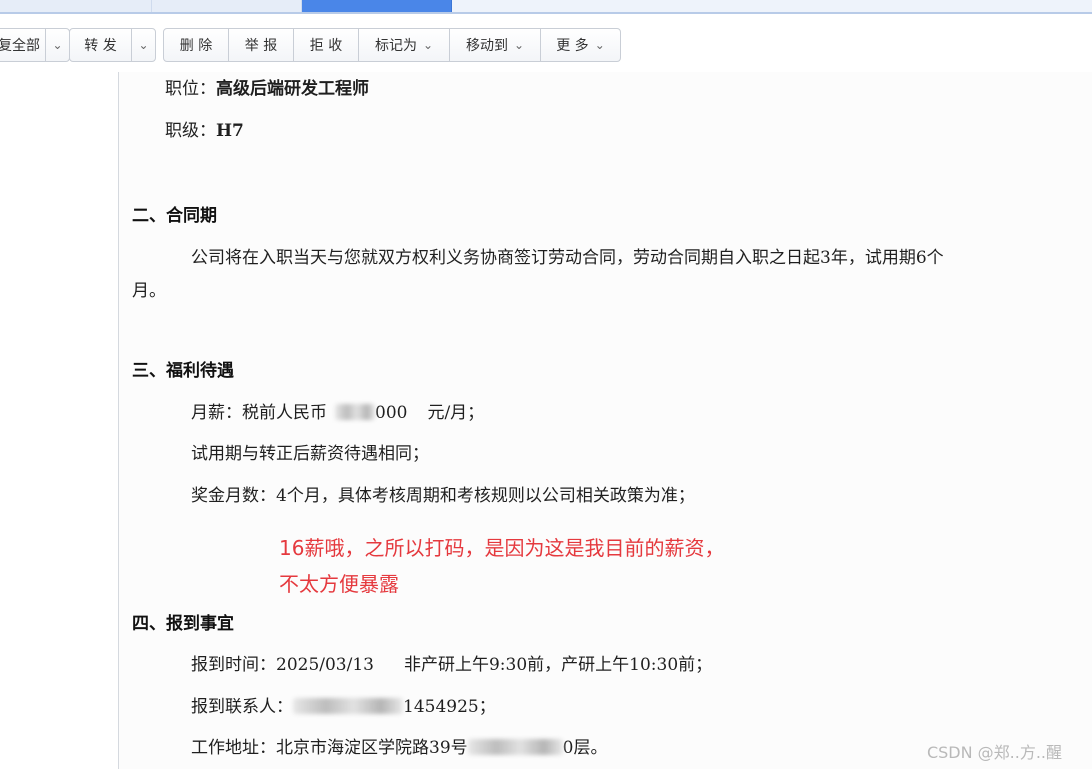 Image resolution: width=1092 pixels, height=769 pixels. Describe the element at coordinates (994, 752) in the screenshot. I see `csdn-watermark: CSDN @郑..方..醒` at that location.